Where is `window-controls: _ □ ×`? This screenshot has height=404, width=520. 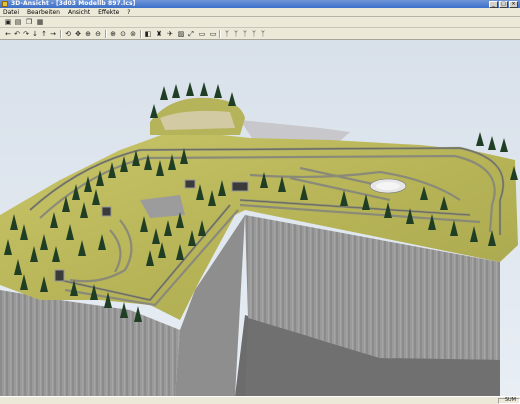
window-controls: _ □ × is located at coordinates (503, 4).